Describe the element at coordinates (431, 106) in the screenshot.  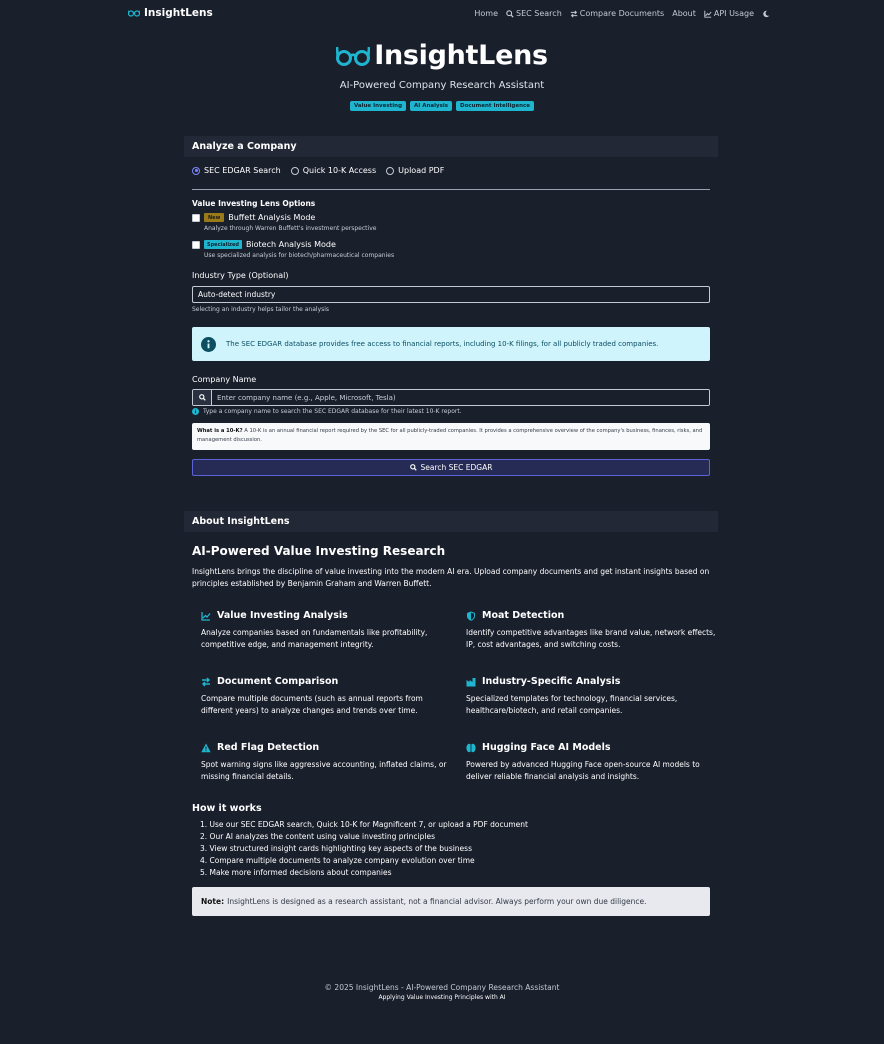
I see `badge-ai-analysis: AI Analysis` at that location.